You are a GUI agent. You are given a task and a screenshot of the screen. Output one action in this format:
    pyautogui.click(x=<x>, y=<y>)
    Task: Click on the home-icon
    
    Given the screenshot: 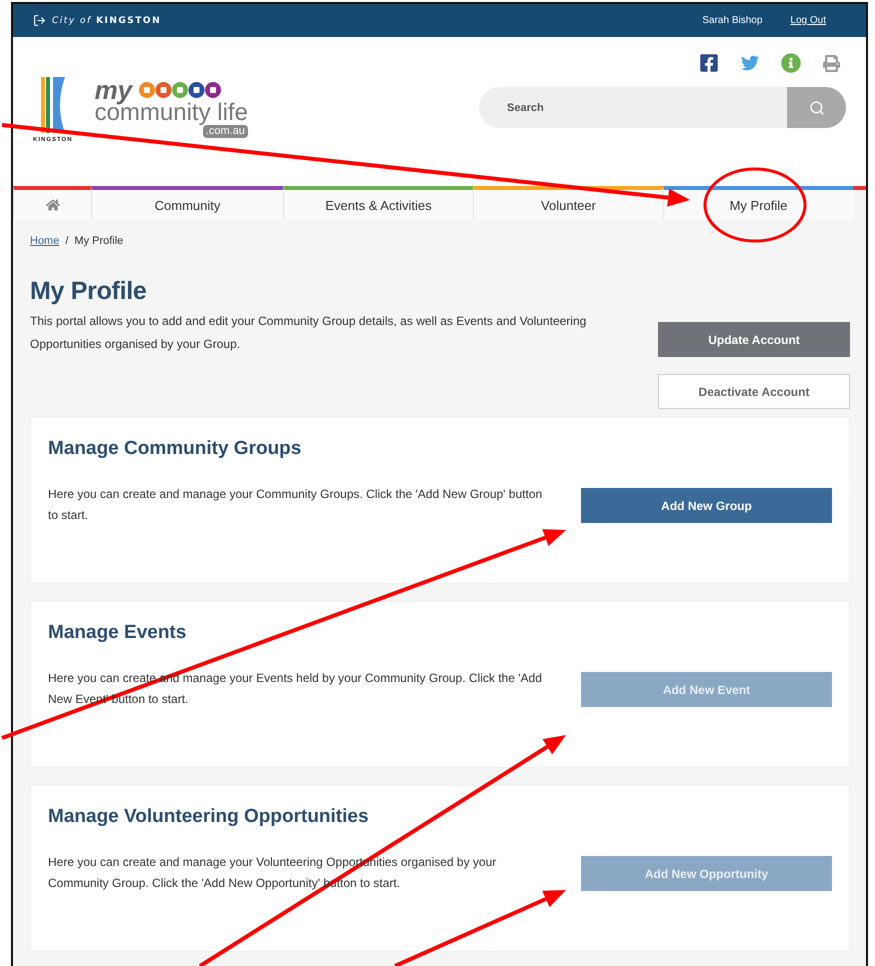 What is the action you would take?
    pyautogui.click(x=53, y=205)
    